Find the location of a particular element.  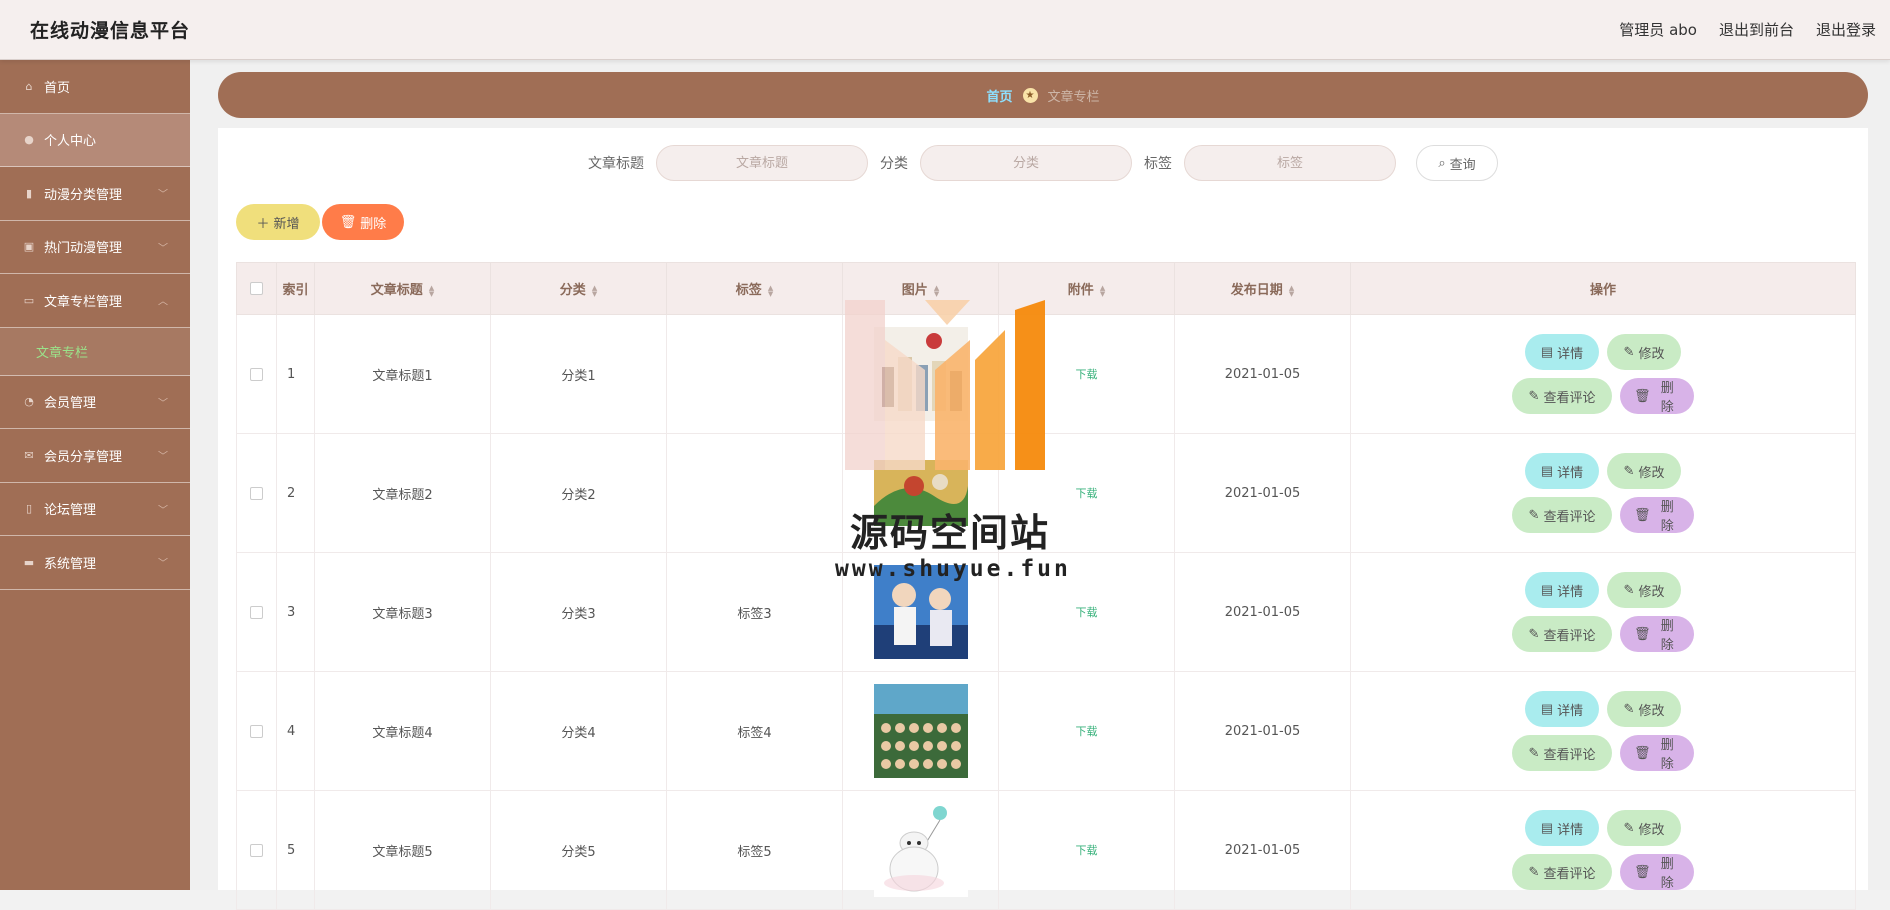

column-header-category: 分类 ▲ ▼ is located at coordinates (578, 288).